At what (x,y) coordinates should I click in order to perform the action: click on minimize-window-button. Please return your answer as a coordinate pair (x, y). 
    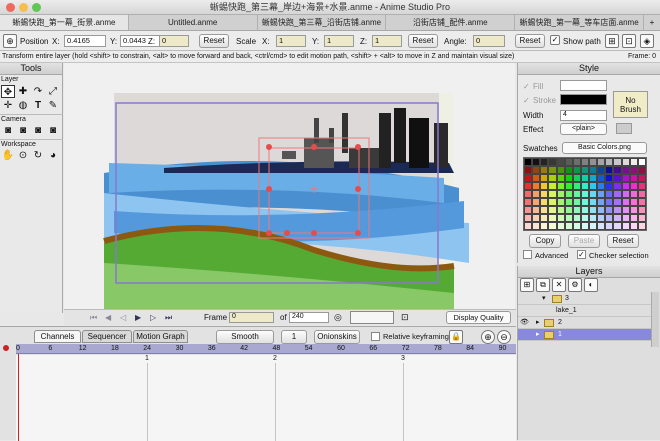
    Looking at the image, I should click on (23, 7).